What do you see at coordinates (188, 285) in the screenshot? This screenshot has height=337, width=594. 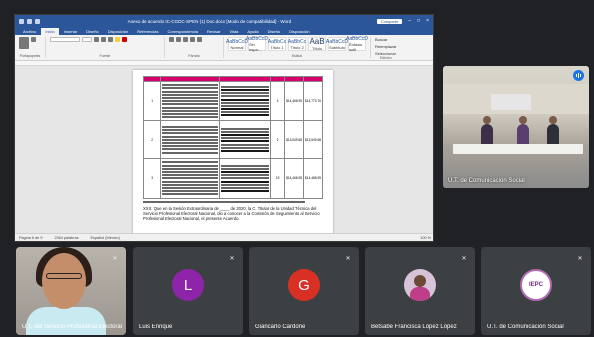 I see `participant-avatar: L` at bounding box center [188, 285].